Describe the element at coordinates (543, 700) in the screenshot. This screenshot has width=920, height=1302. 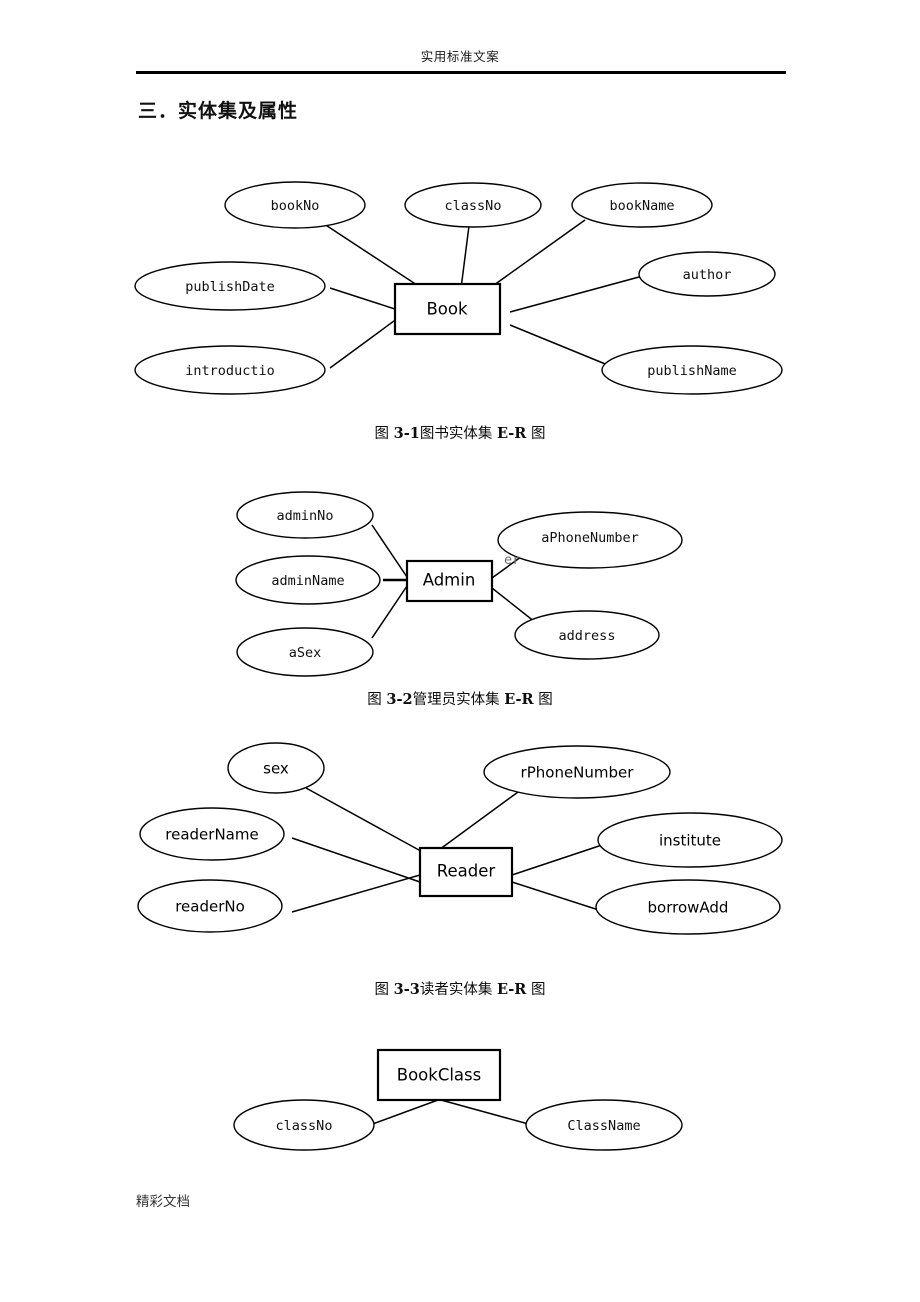
I see `caption-suffix-3-2: 图` at that location.